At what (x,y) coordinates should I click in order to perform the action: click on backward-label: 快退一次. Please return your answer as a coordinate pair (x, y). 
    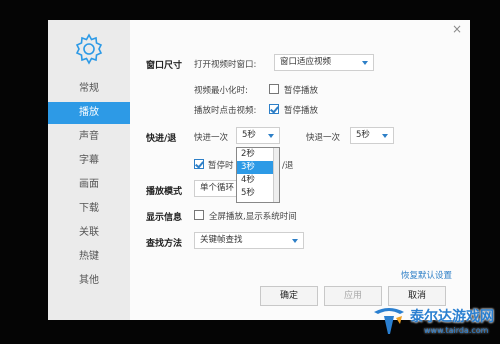
    Looking at the image, I should click on (323, 138).